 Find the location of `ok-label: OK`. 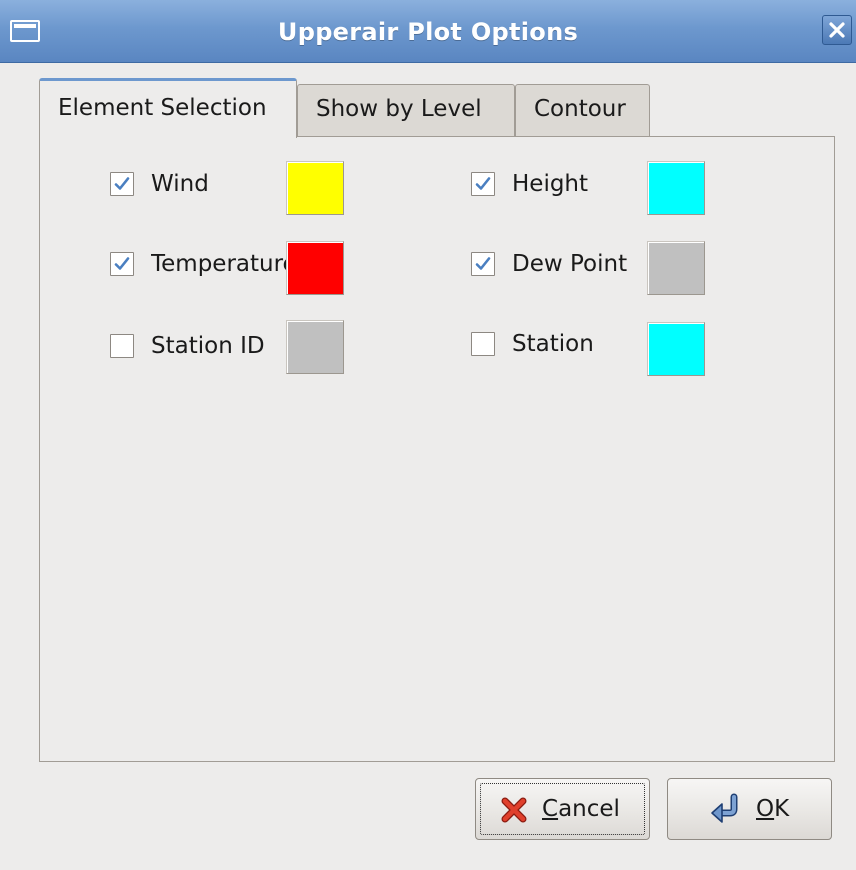

ok-label: OK is located at coordinates (772, 809).